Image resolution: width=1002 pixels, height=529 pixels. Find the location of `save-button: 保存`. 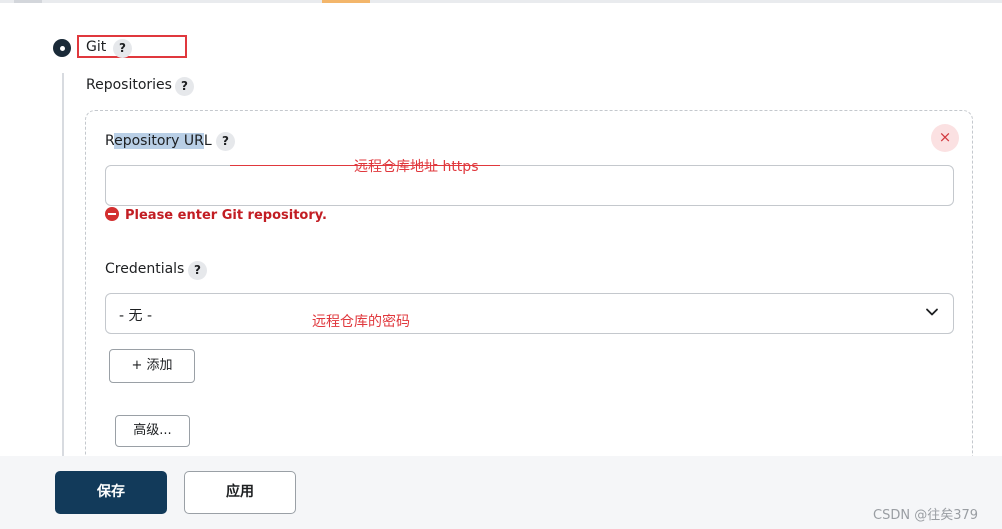

save-button: 保存 is located at coordinates (111, 492).